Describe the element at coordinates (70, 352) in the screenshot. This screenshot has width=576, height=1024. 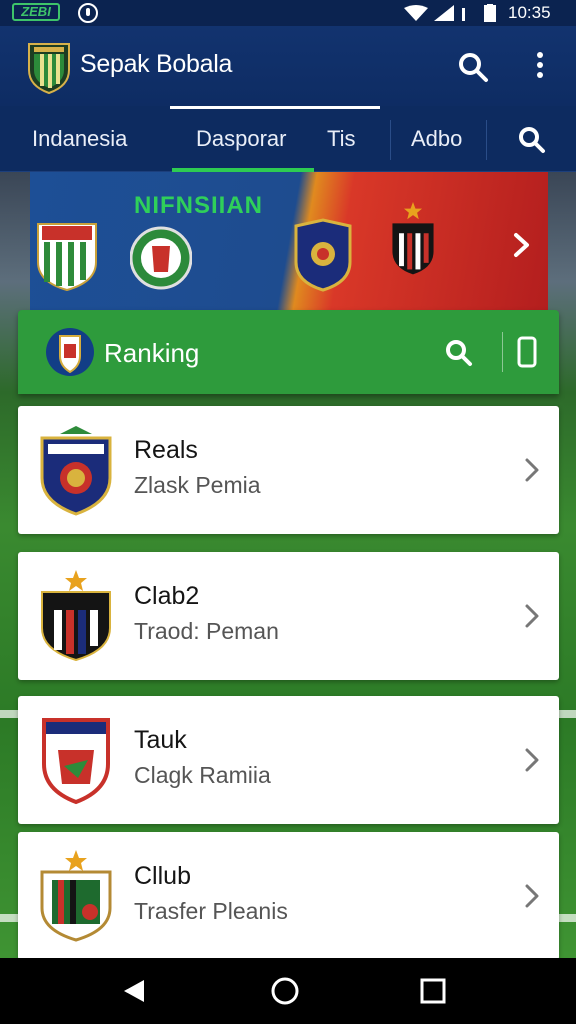
I see `ranking-logo-icon` at that location.